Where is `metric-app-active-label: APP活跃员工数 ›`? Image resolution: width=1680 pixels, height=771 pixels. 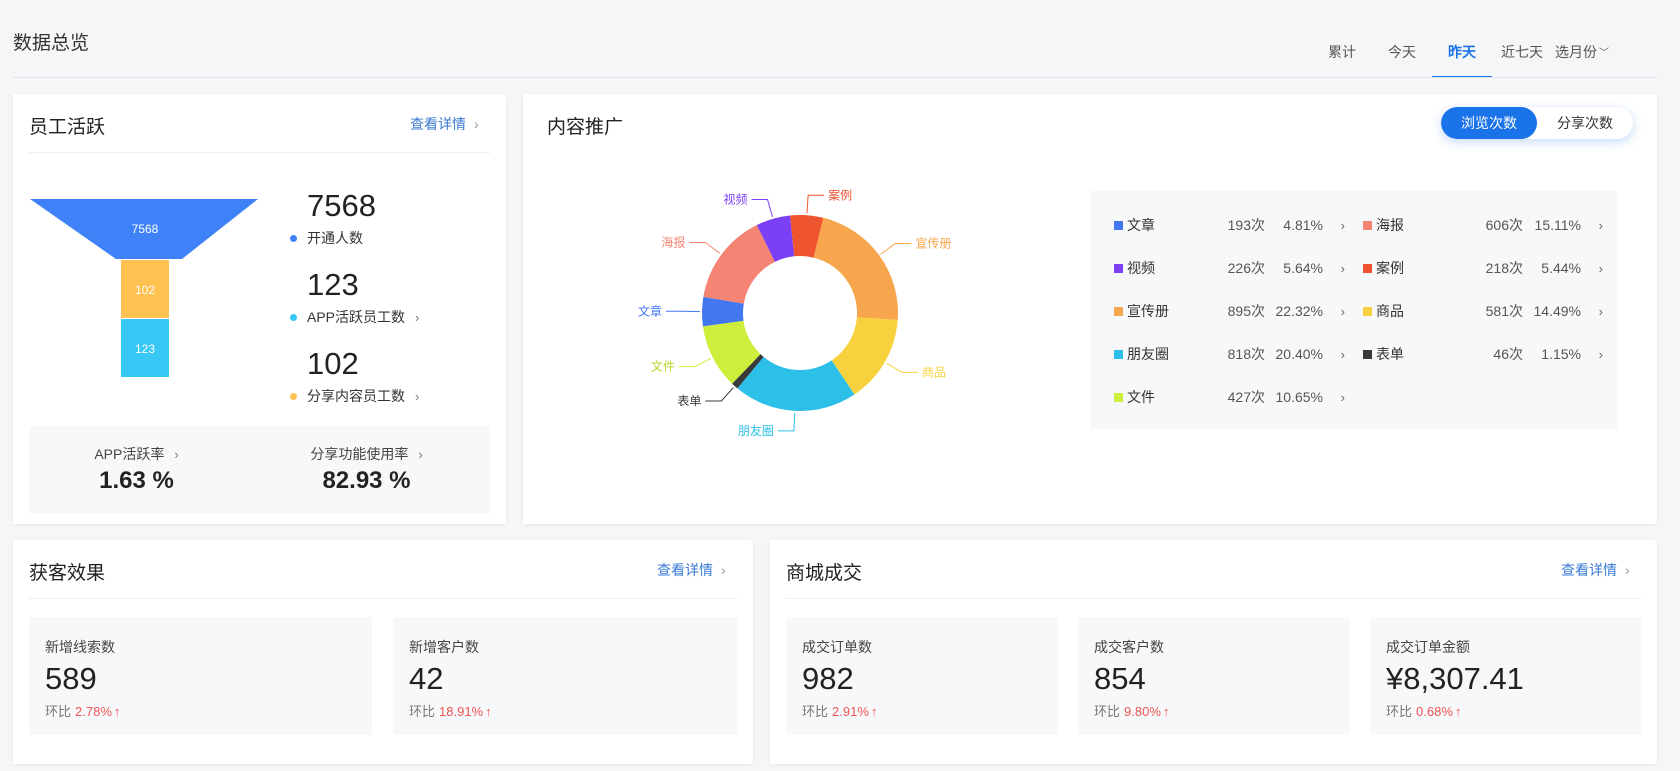 metric-app-active-label: APP活跃员工数 › is located at coordinates (354, 317).